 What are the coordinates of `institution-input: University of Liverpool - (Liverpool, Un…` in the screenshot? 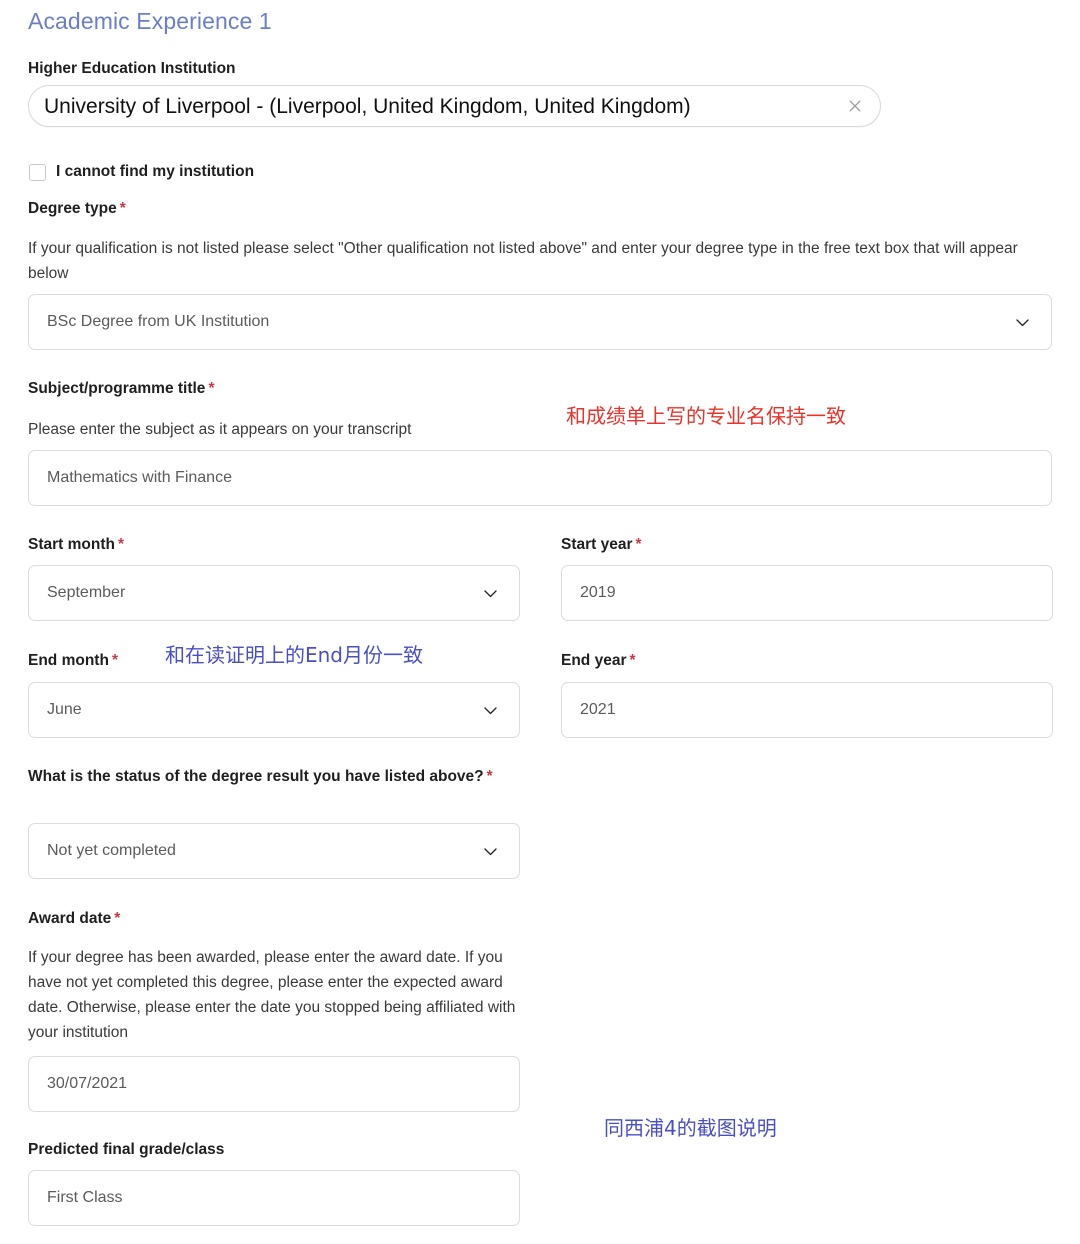 It's located at (454, 106).